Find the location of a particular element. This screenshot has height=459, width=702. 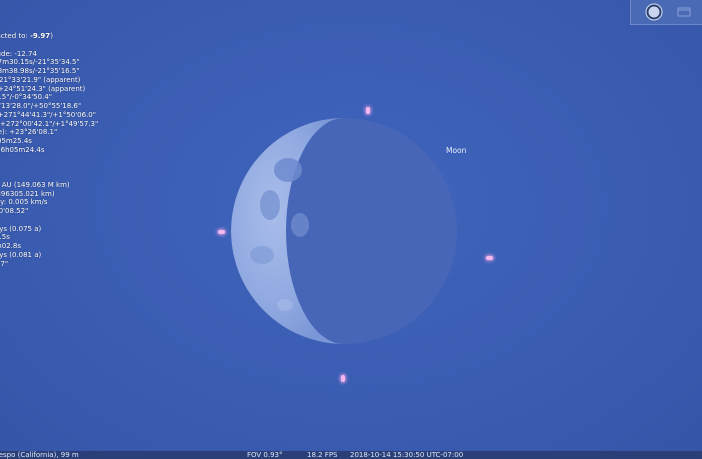

moon-label: Moon is located at coordinates (456, 150).